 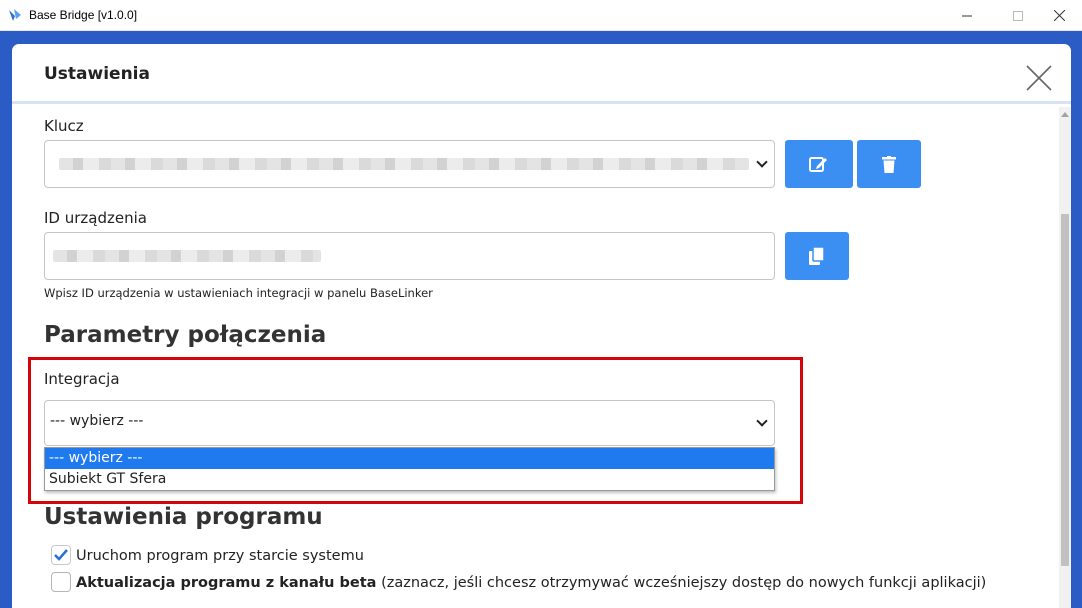 I want to click on app-icon, so click(x=15, y=15).